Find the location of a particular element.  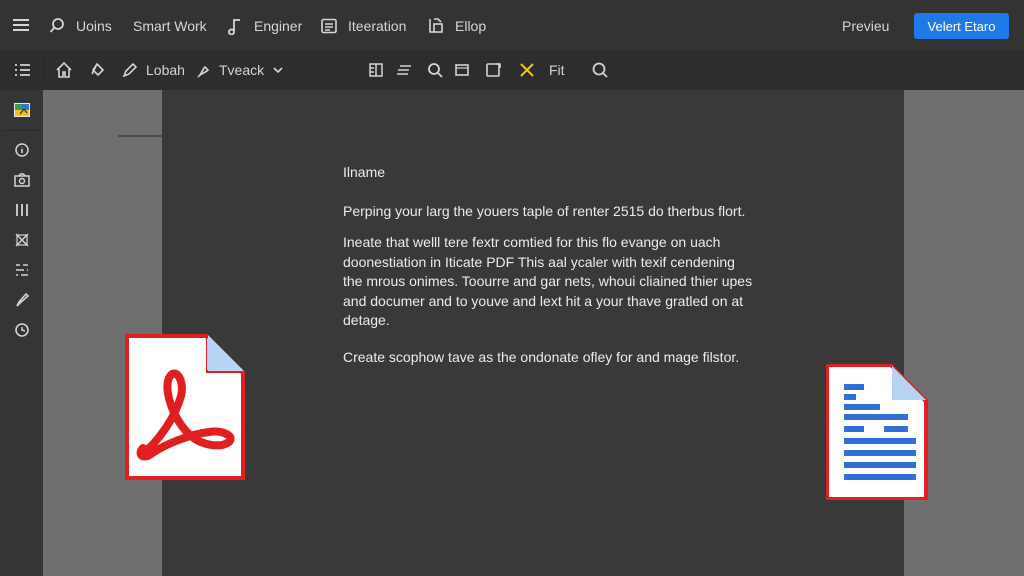

nav-item-label: Ellop is located at coordinates (471, 26).